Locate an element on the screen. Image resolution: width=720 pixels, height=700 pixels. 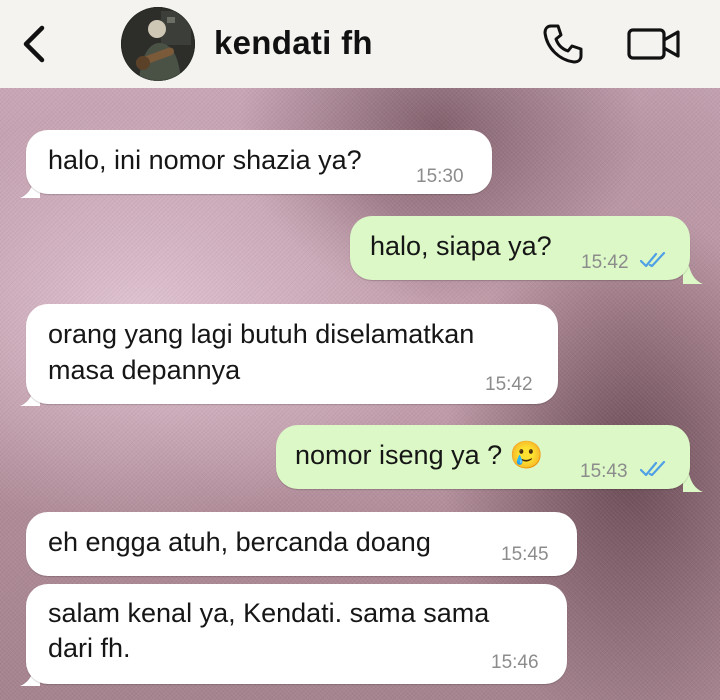
phone-icon is located at coordinates (563, 44).